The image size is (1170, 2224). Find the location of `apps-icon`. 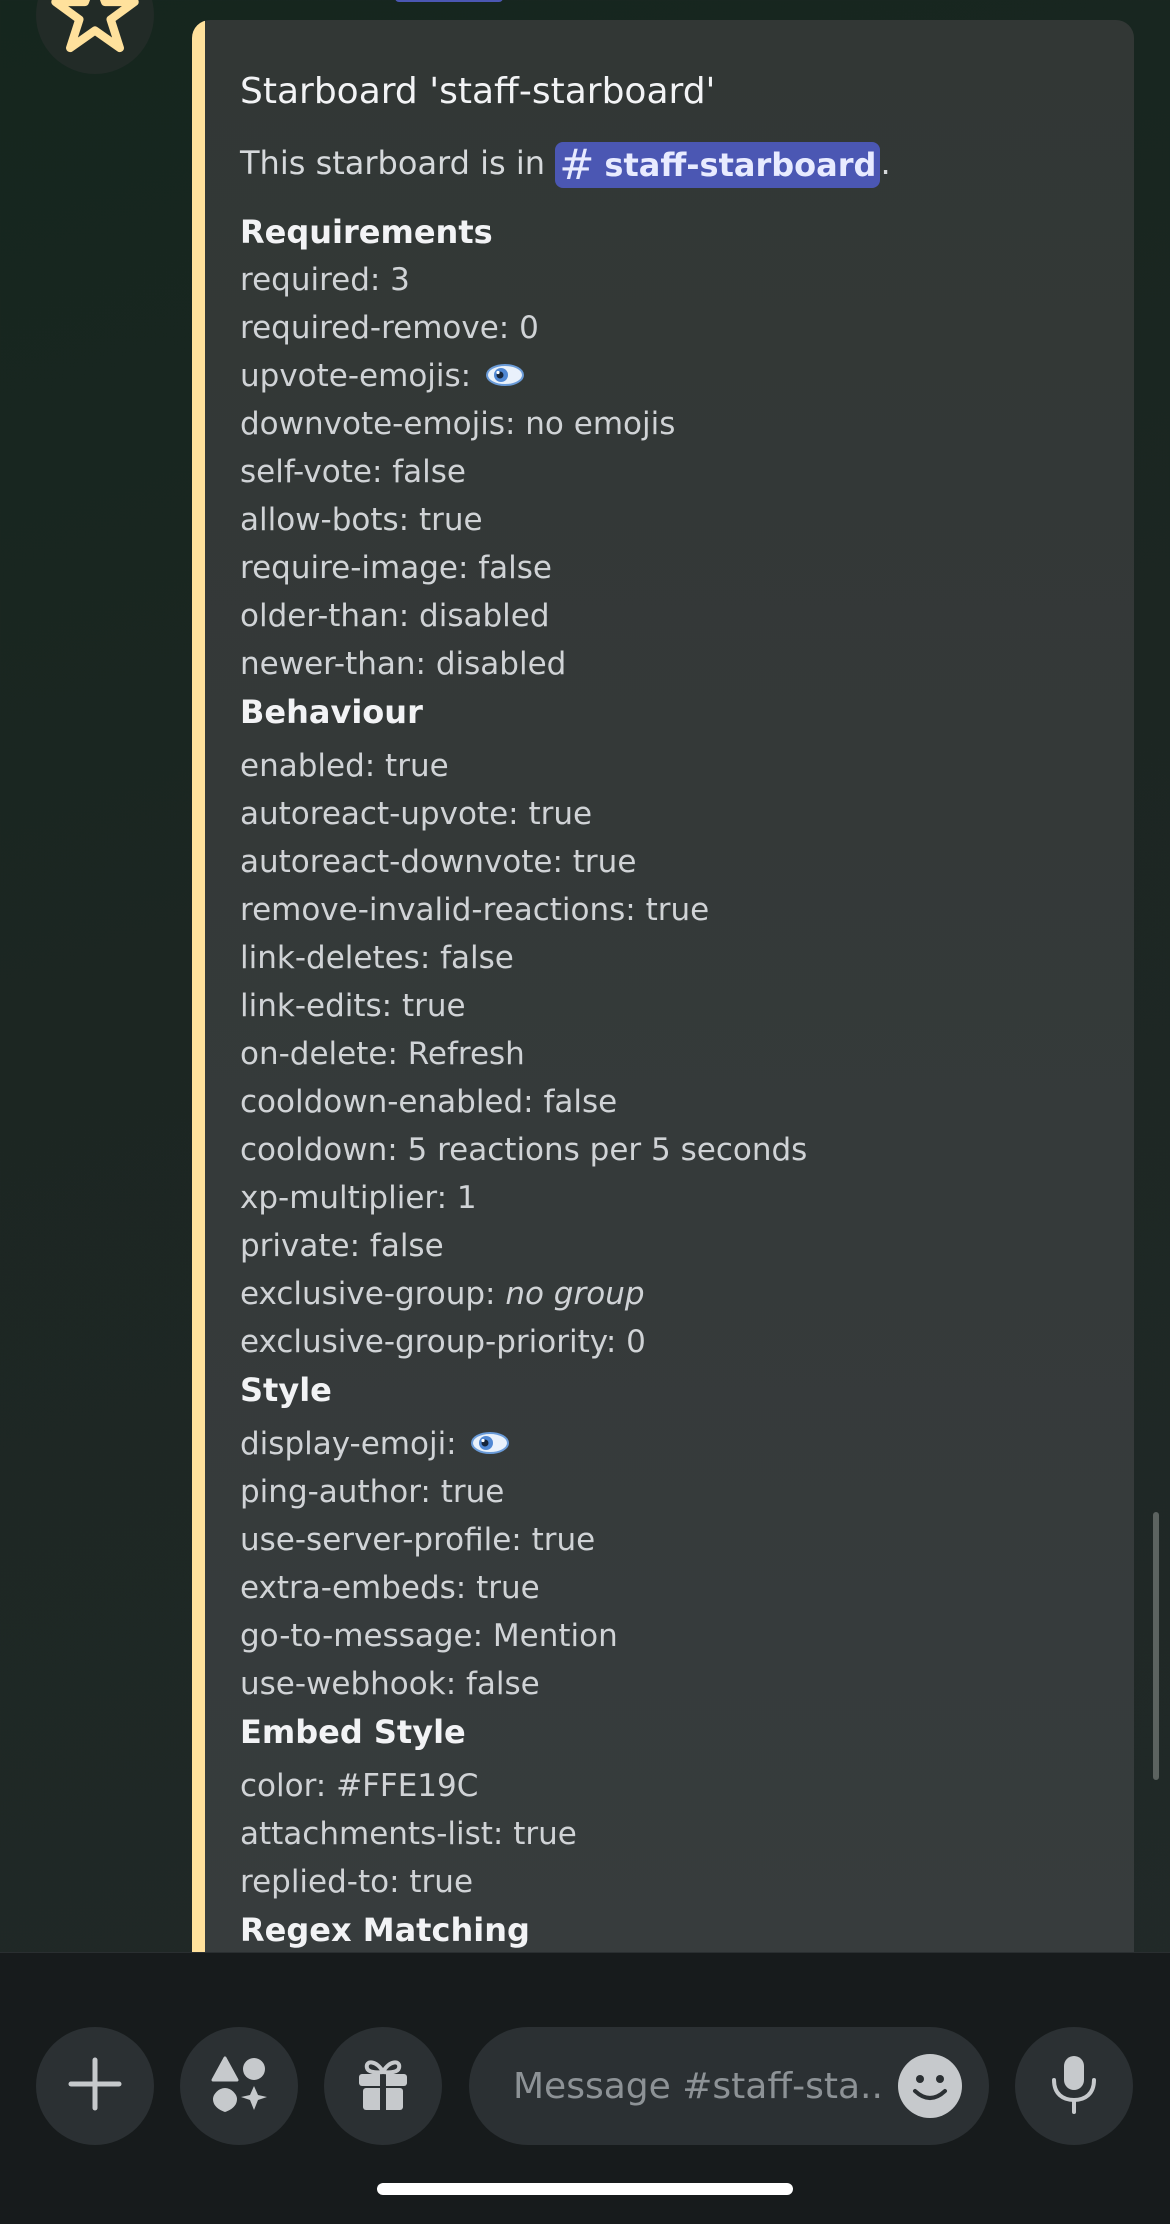

apps-icon is located at coordinates (239, 2086).